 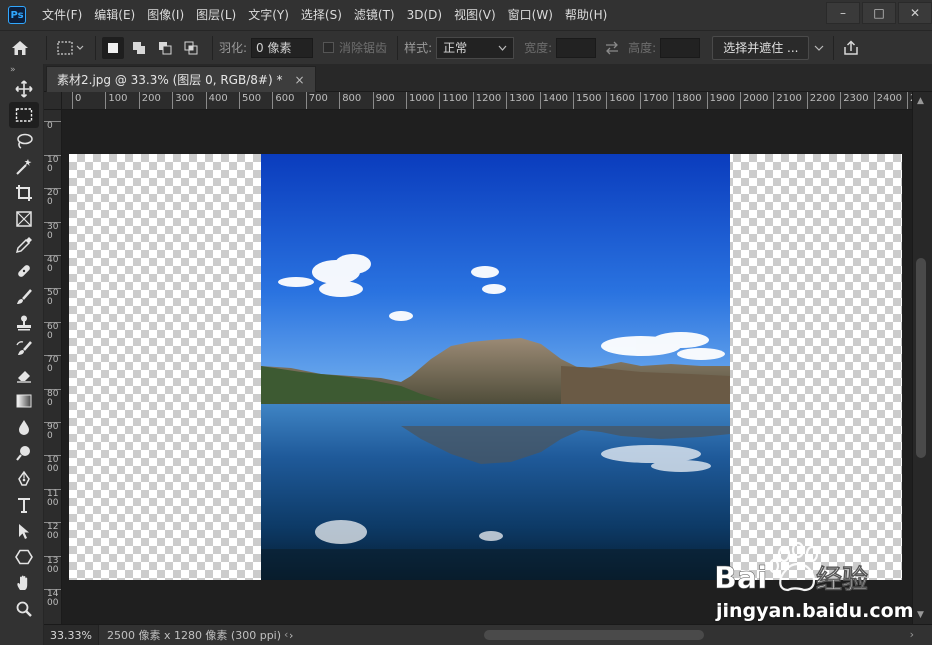 I want to click on watermark-brand-cn: 经验, so click(x=842, y=579).